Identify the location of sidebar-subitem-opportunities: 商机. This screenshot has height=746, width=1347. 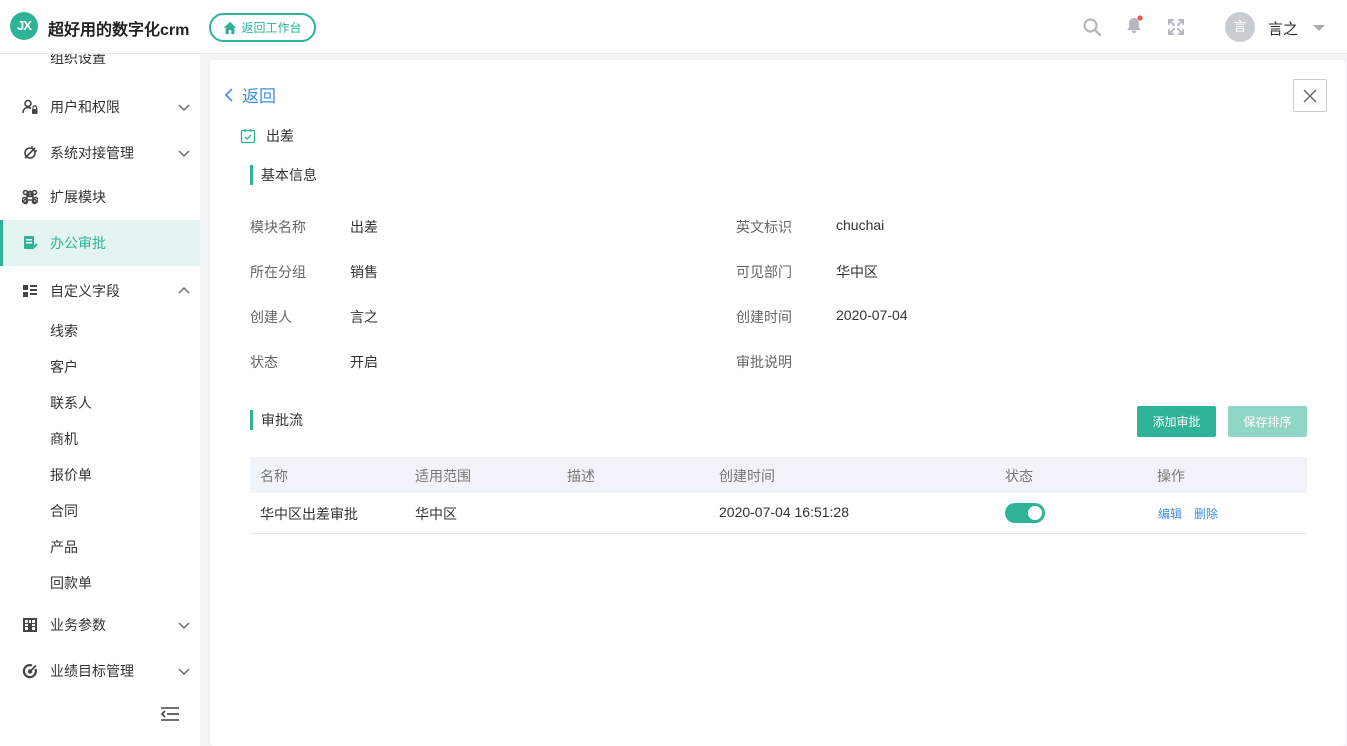
(64, 439).